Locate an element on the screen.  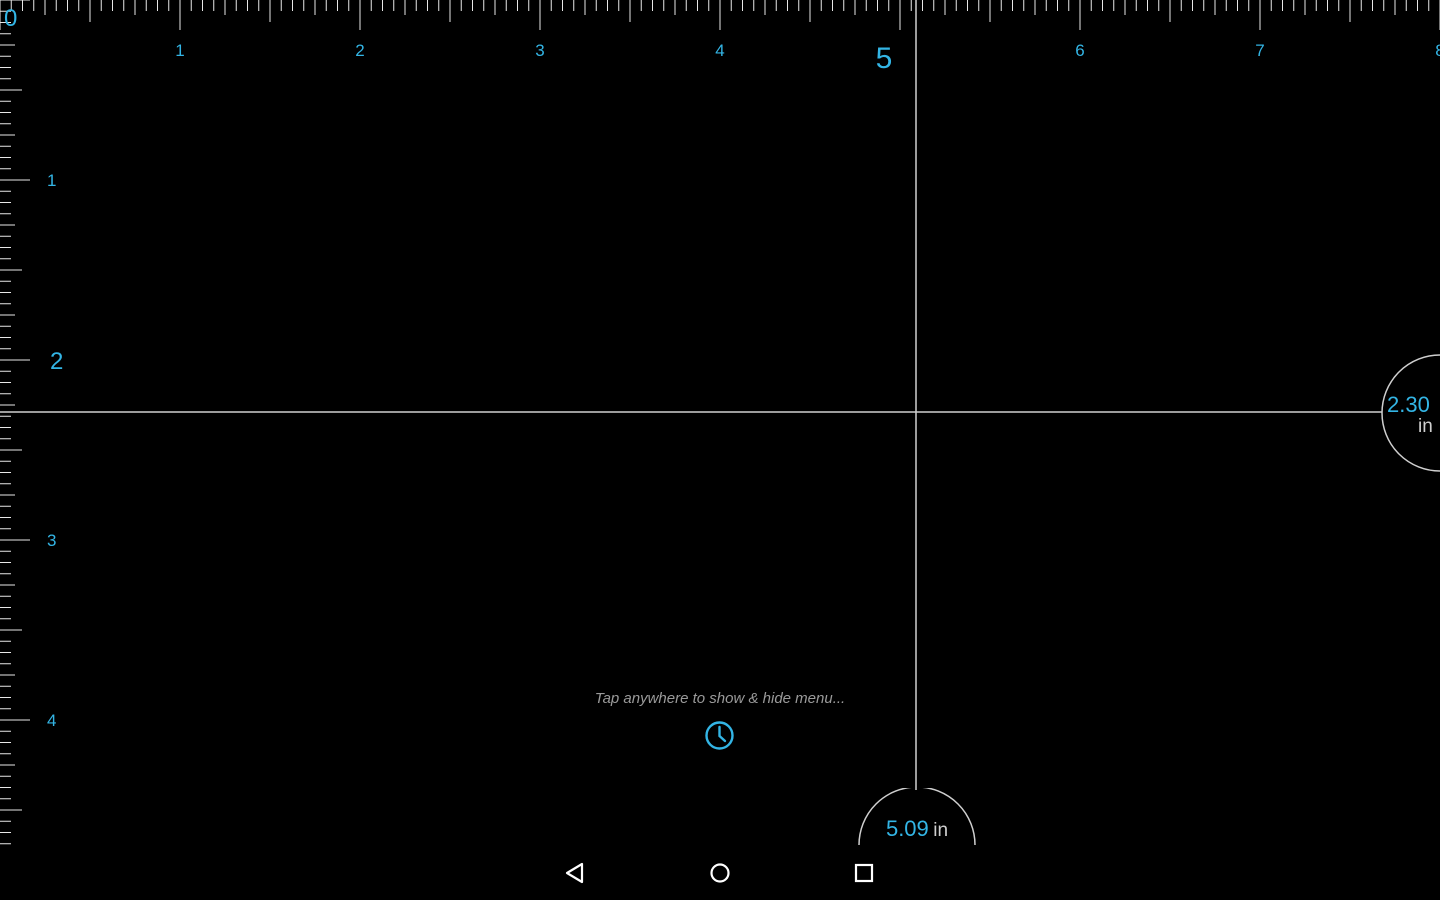
left-ruler-labels: 1 2 3 4 is located at coordinates (55, 450).